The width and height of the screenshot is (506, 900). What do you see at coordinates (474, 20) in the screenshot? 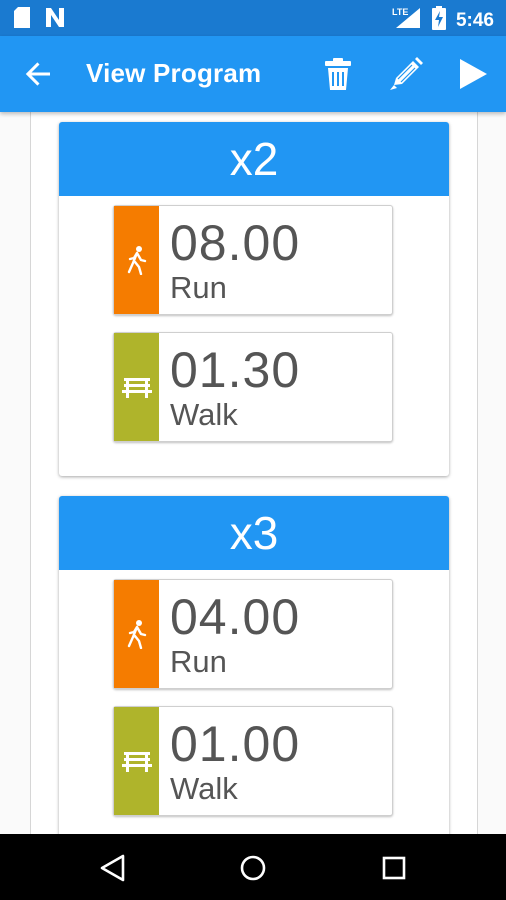
I see `status-time: 5:46` at bounding box center [474, 20].